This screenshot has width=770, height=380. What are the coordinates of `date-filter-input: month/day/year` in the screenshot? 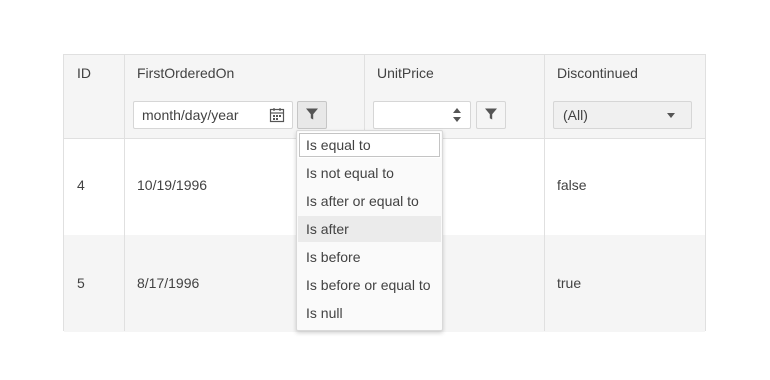 It's located at (213, 115).